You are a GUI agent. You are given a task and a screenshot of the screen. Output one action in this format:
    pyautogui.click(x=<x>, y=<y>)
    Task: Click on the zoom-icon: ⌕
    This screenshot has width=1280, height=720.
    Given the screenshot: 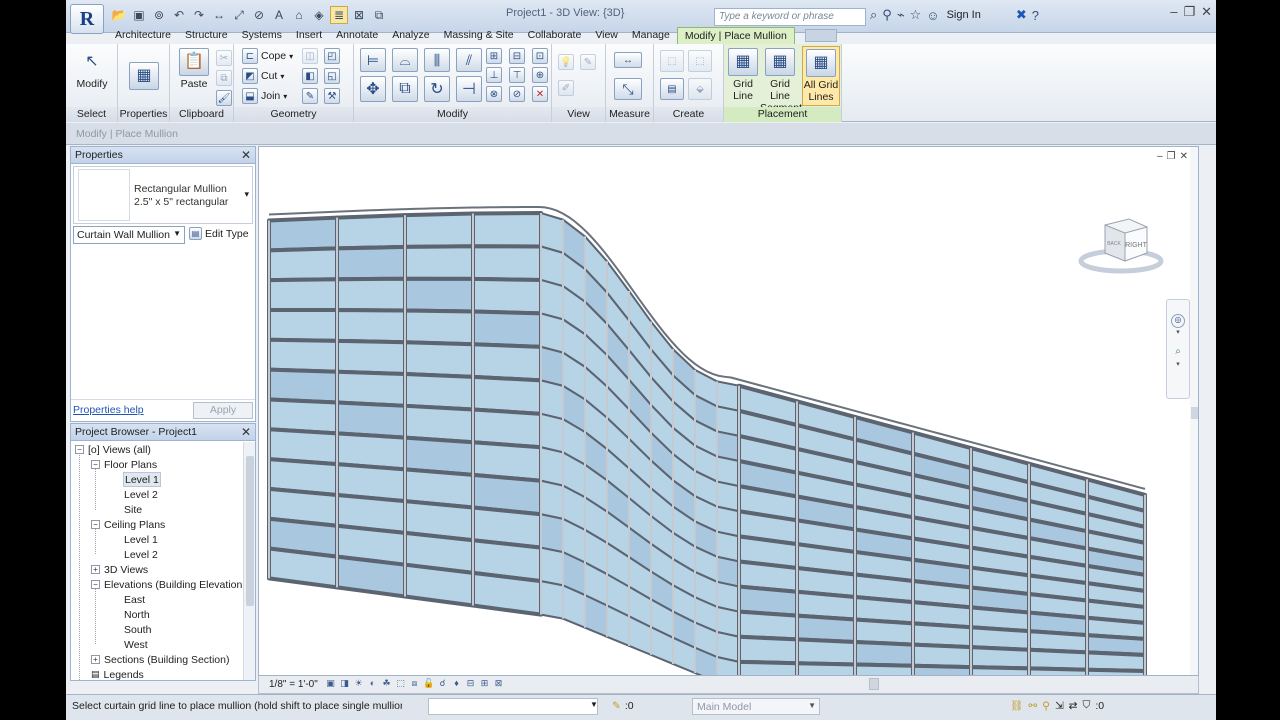 What is the action you would take?
    pyautogui.click(x=1178, y=353)
    